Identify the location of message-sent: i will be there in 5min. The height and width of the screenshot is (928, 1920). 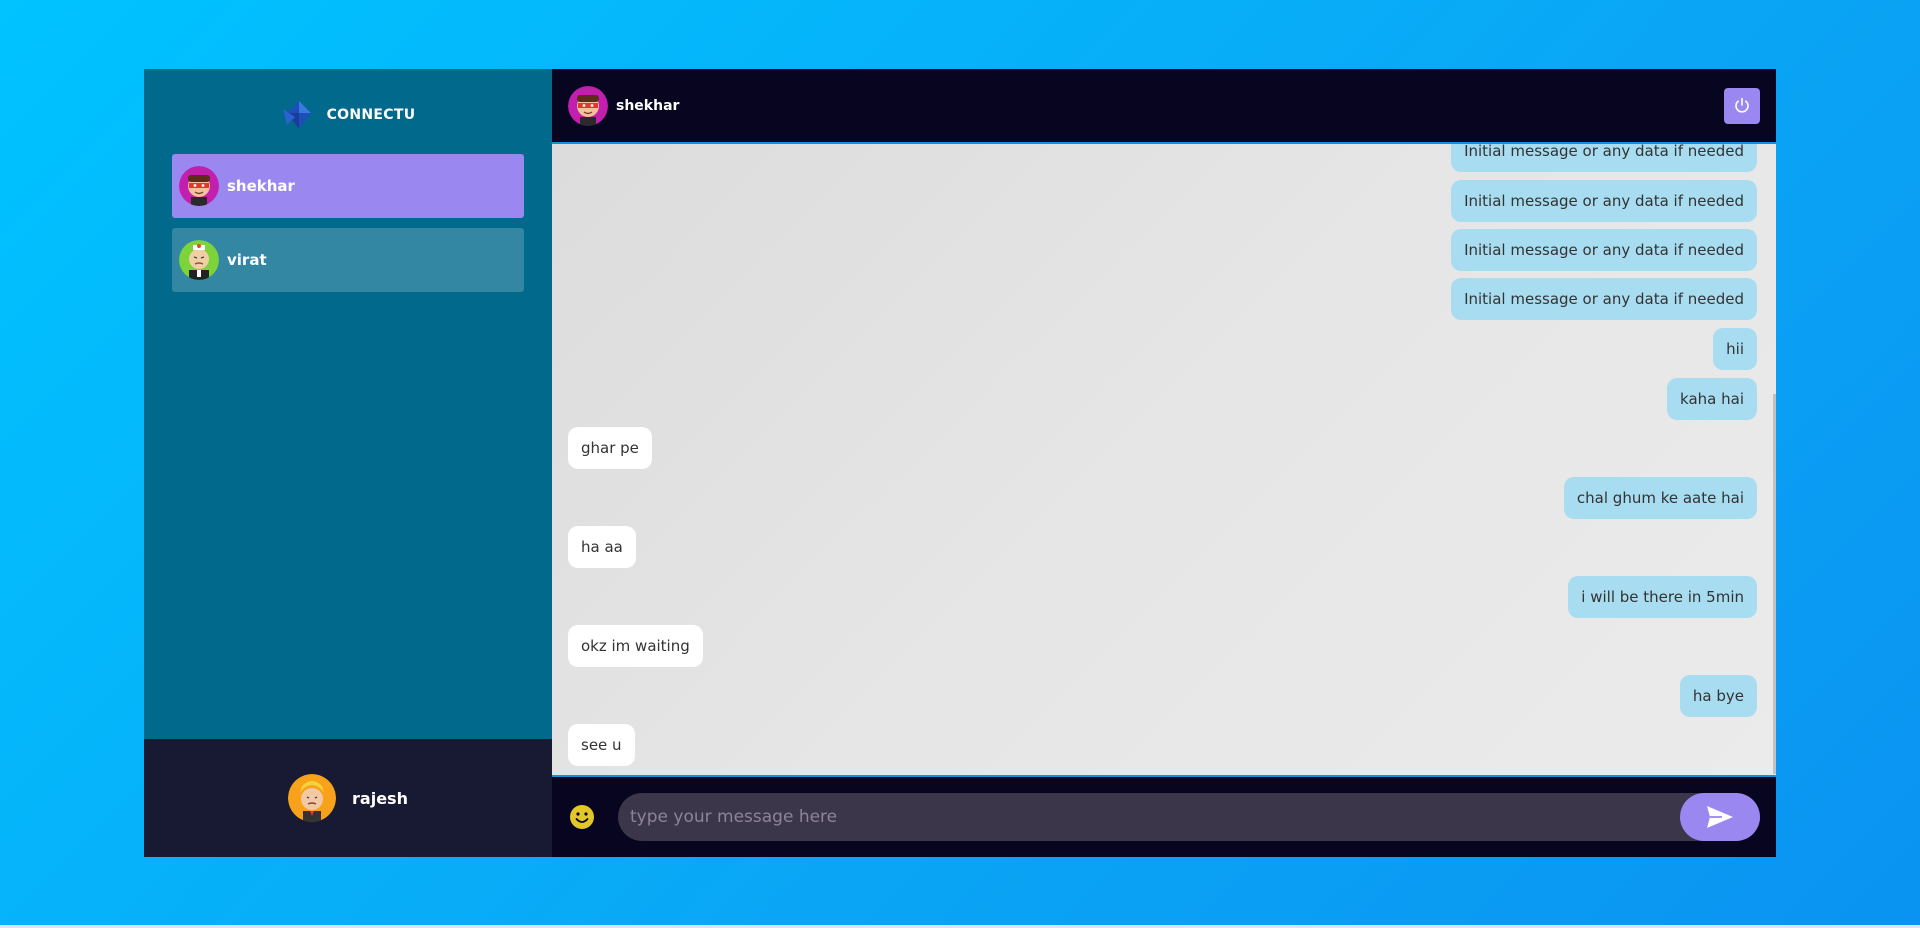
(1662, 597).